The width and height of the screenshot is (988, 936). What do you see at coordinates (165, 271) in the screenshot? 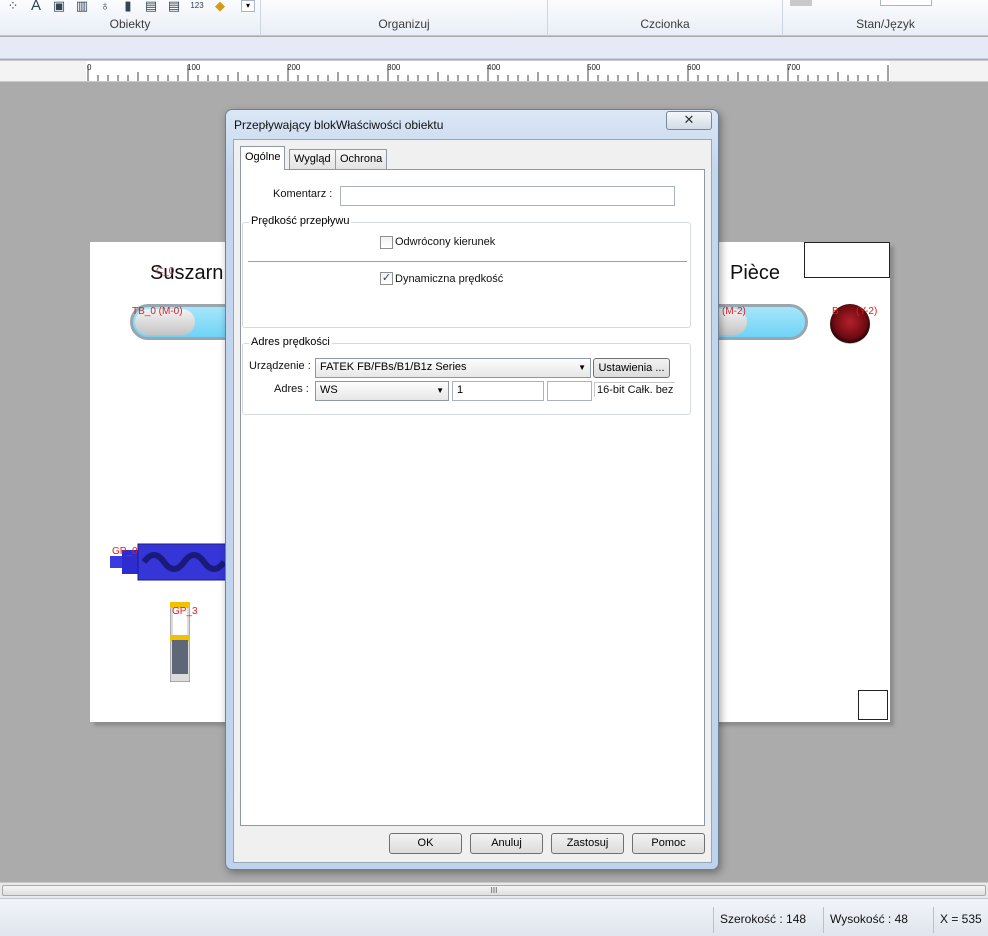
I see `canvas-label-top-left: C_0` at bounding box center [165, 271].